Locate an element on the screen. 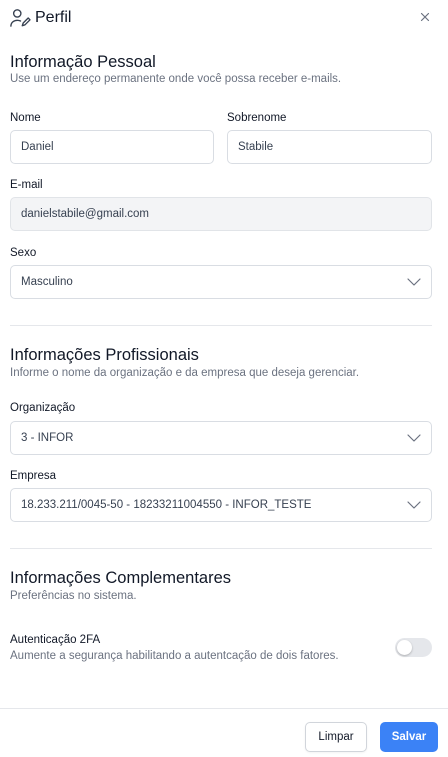 The height and width of the screenshot is (757, 448). save-button: Salvar is located at coordinates (409, 737).